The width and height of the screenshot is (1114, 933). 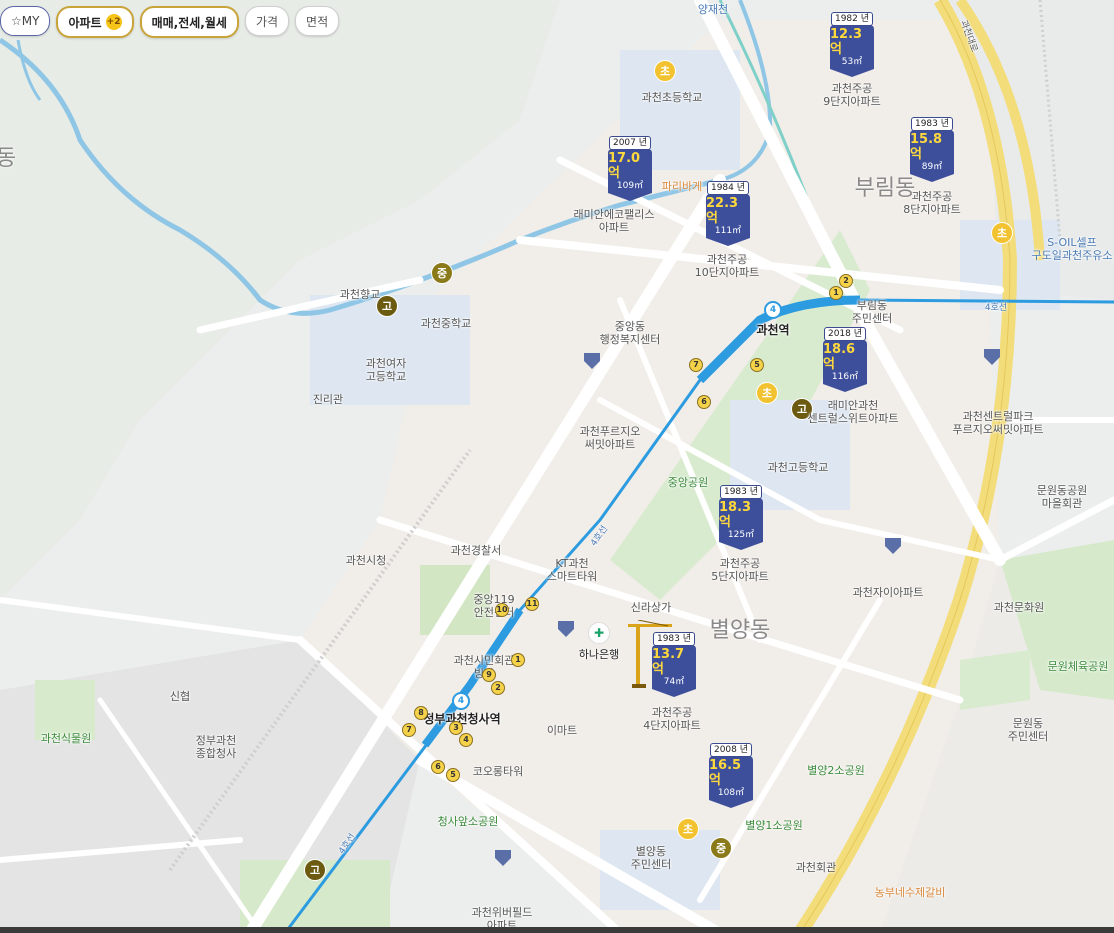 What do you see at coordinates (360, 294) in the screenshot?
I see `label-gwacheon-hyanggyo: 과천향교` at bounding box center [360, 294].